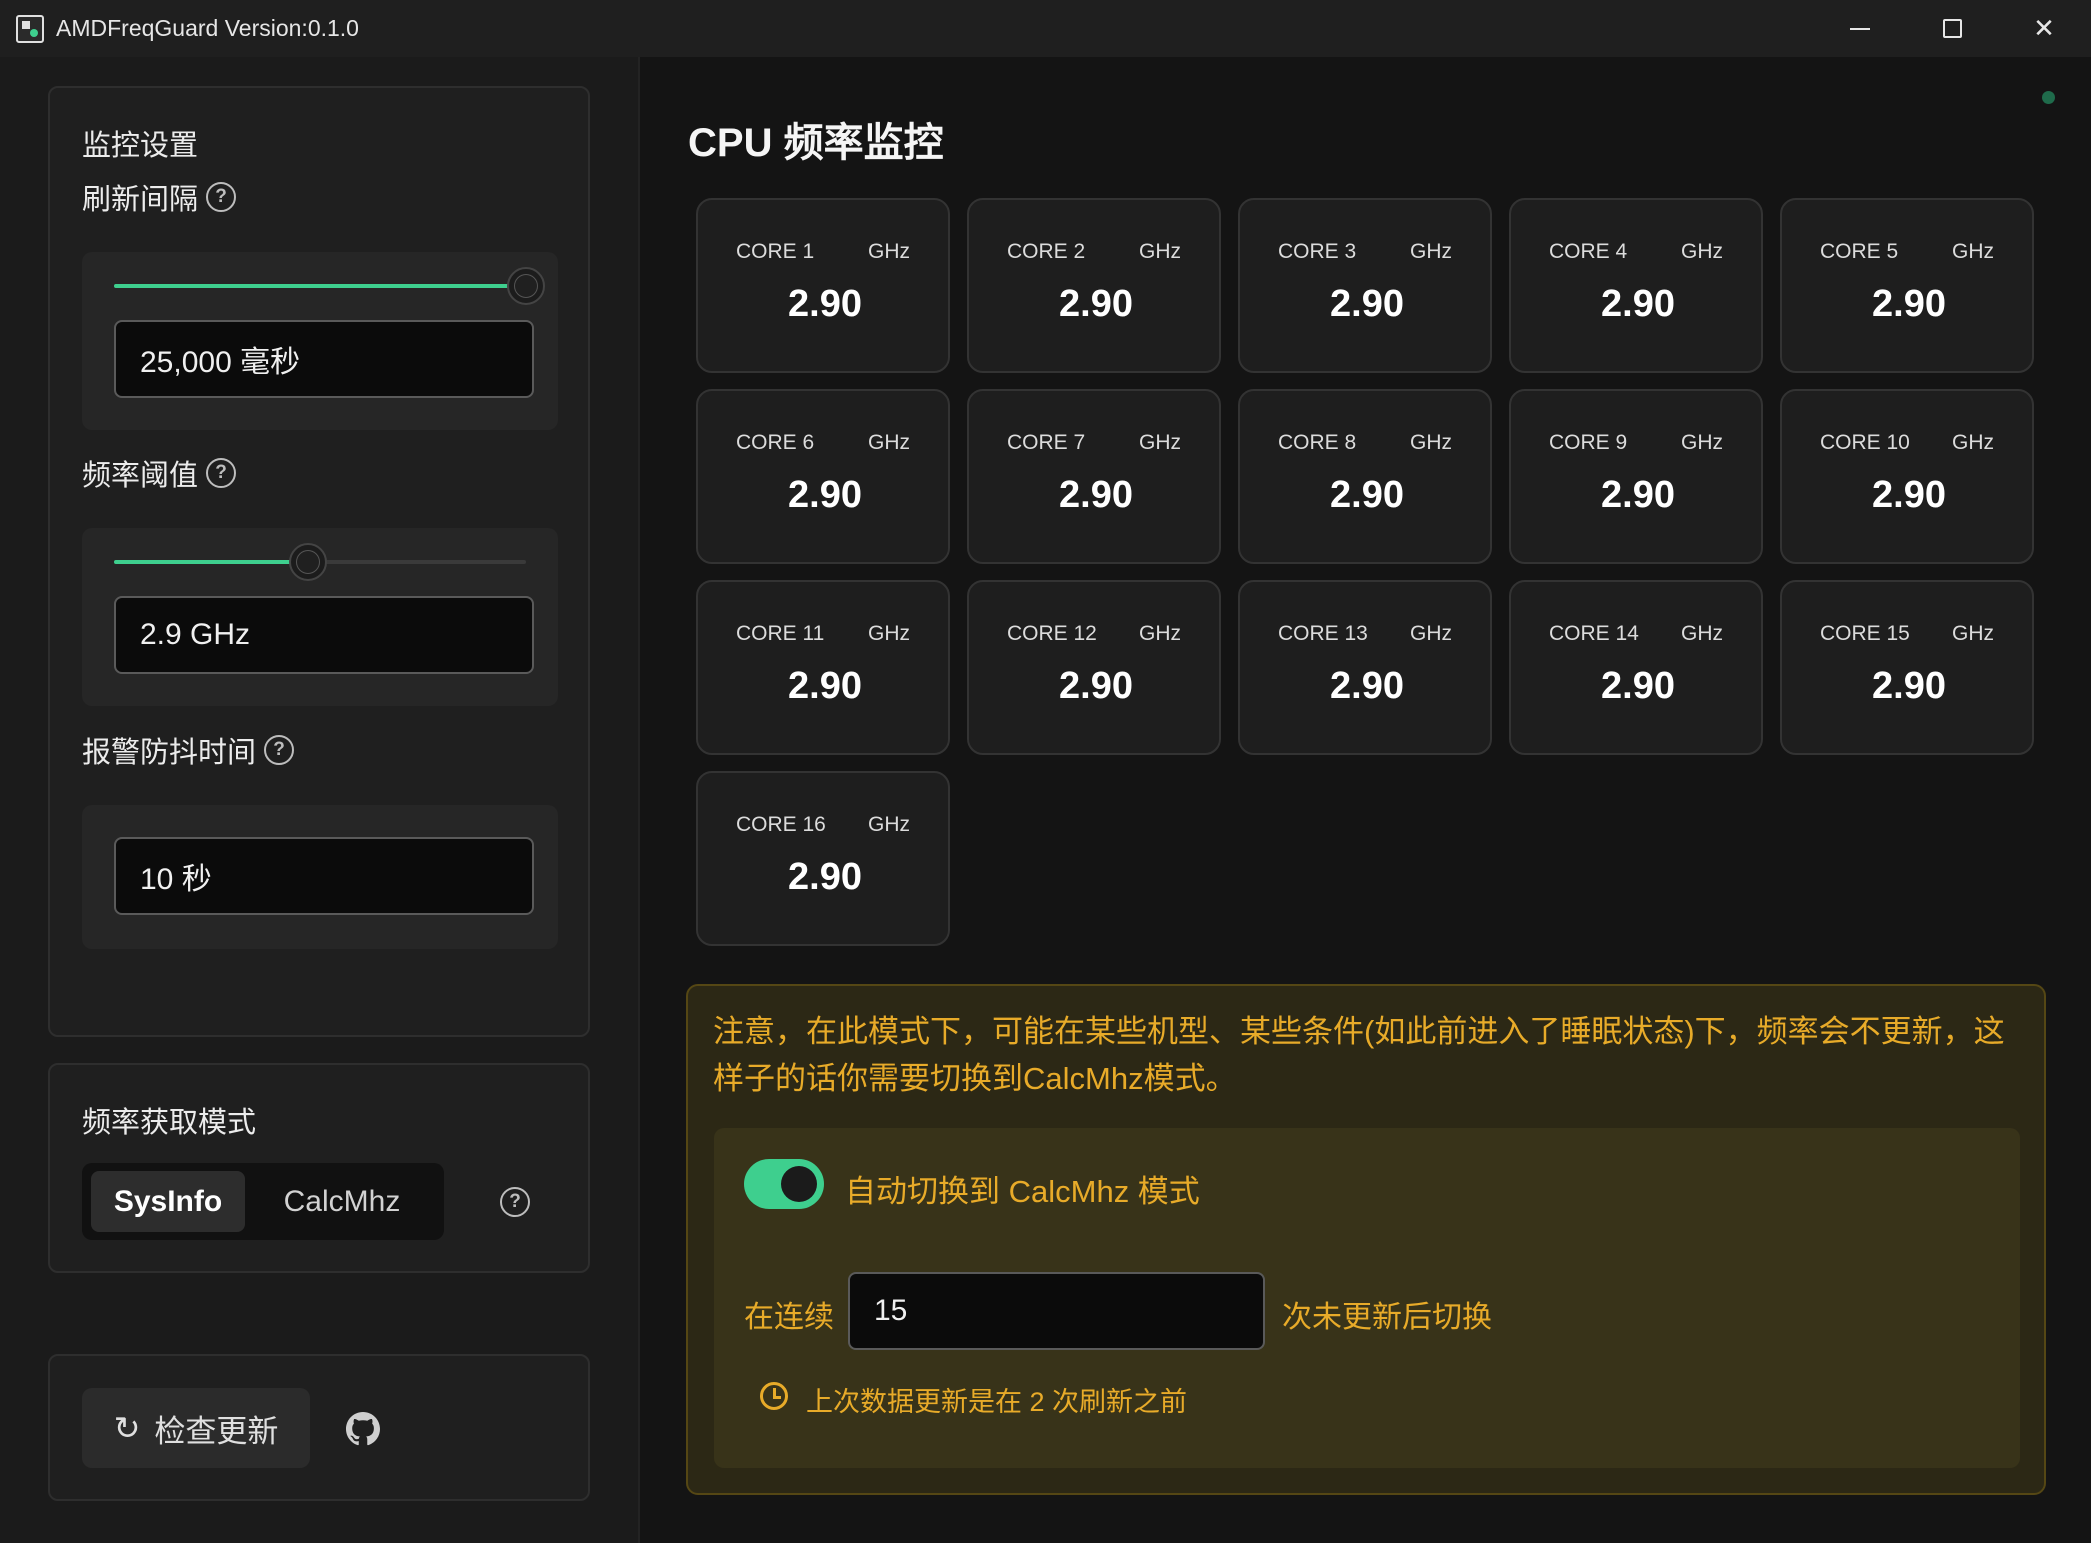 Image resolution: width=2091 pixels, height=1543 pixels. Describe the element at coordinates (216, 1431) in the screenshot. I see `check-update-label: 检查更新` at that location.